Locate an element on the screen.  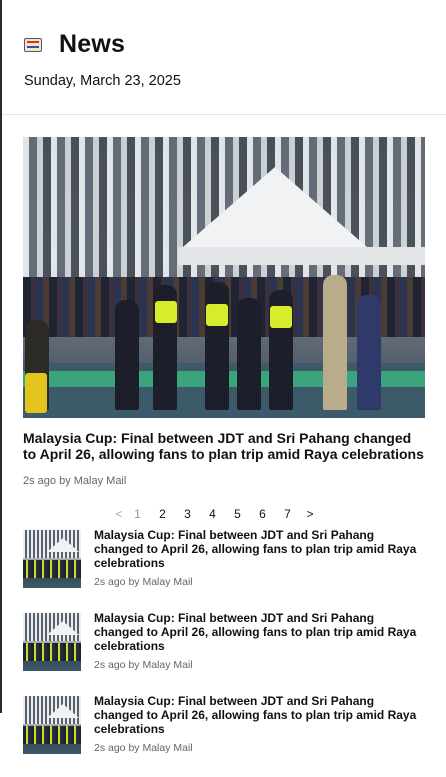
newspaper-icon is located at coordinates (33, 44).